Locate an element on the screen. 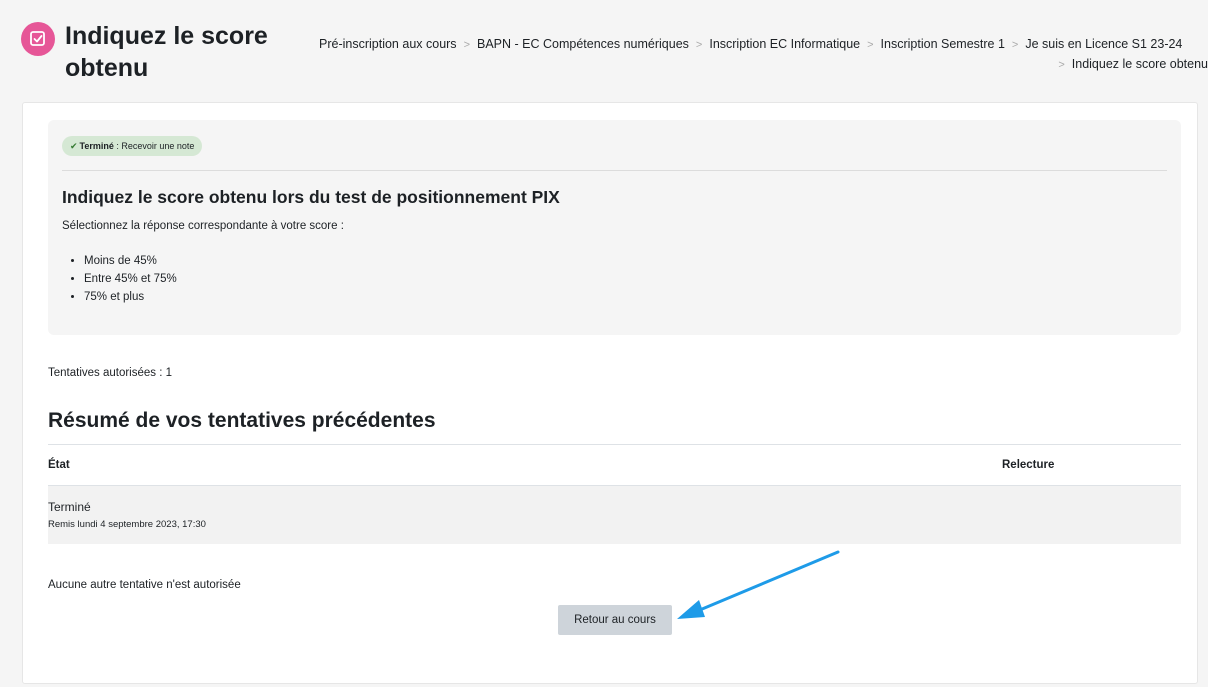  attempt-submitted: Remis lundi 4 septembre 2023, 17:30 is located at coordinates (127, 524).